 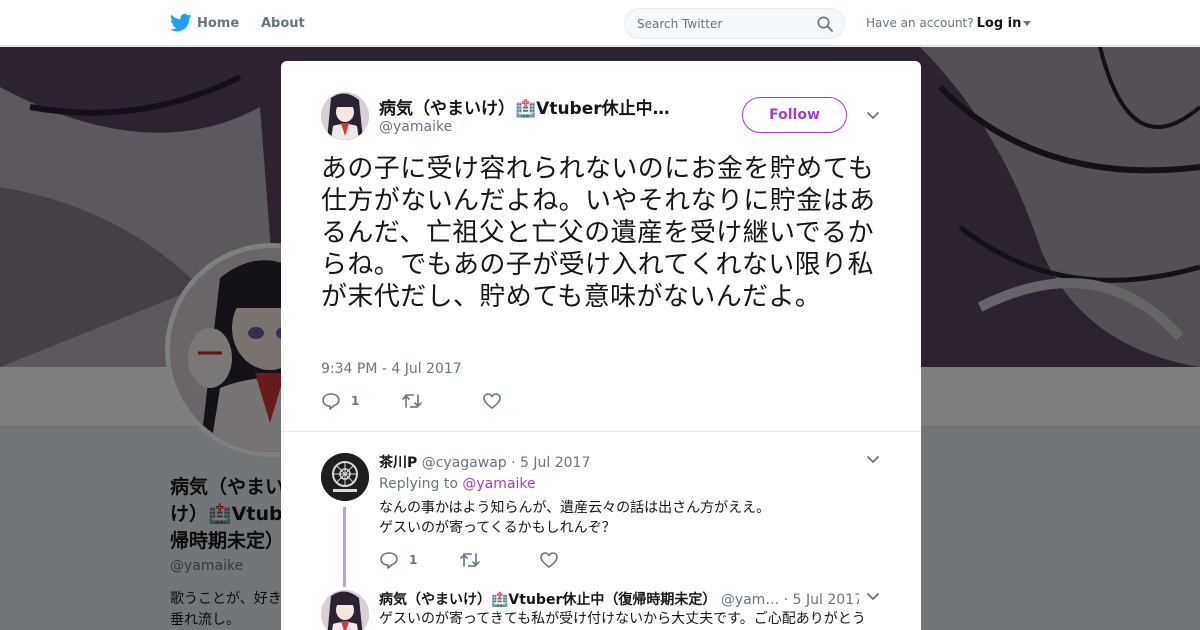 I want to click on reply-header: 茶川P @cyagawap · 5 Jul 2017, so click(x=484, y=462).